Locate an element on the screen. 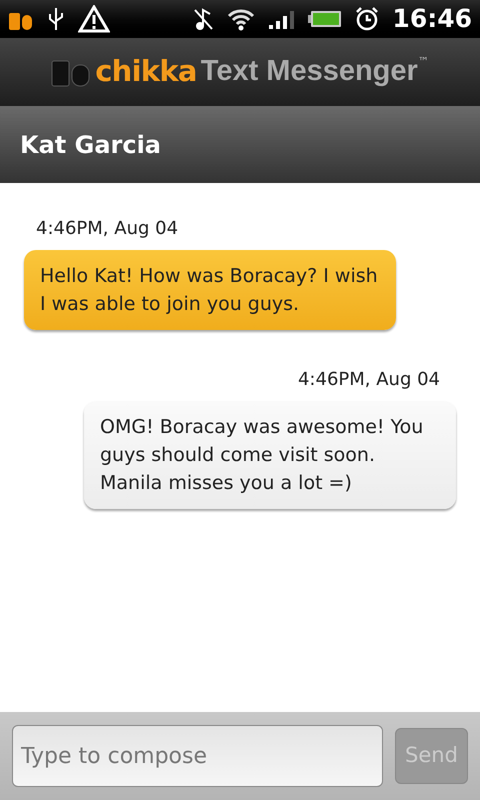 The width and height of the screenshot is (480, 800). wifi-icon is located at coordinates (241, 19).